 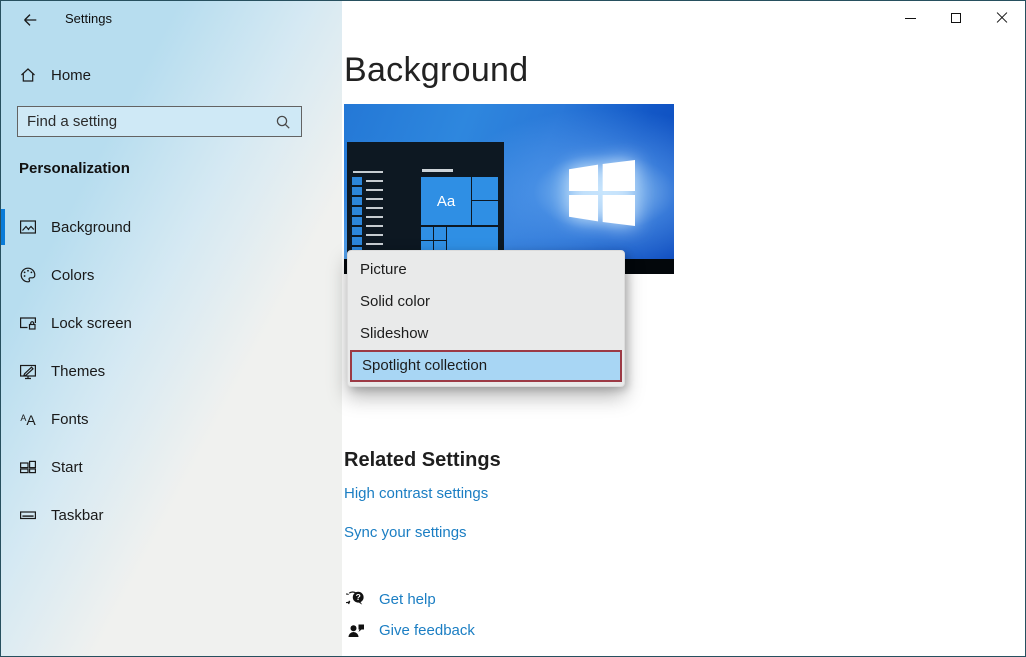 I want to click on sidebar-item-label: Background, so click(x=91, y=227).